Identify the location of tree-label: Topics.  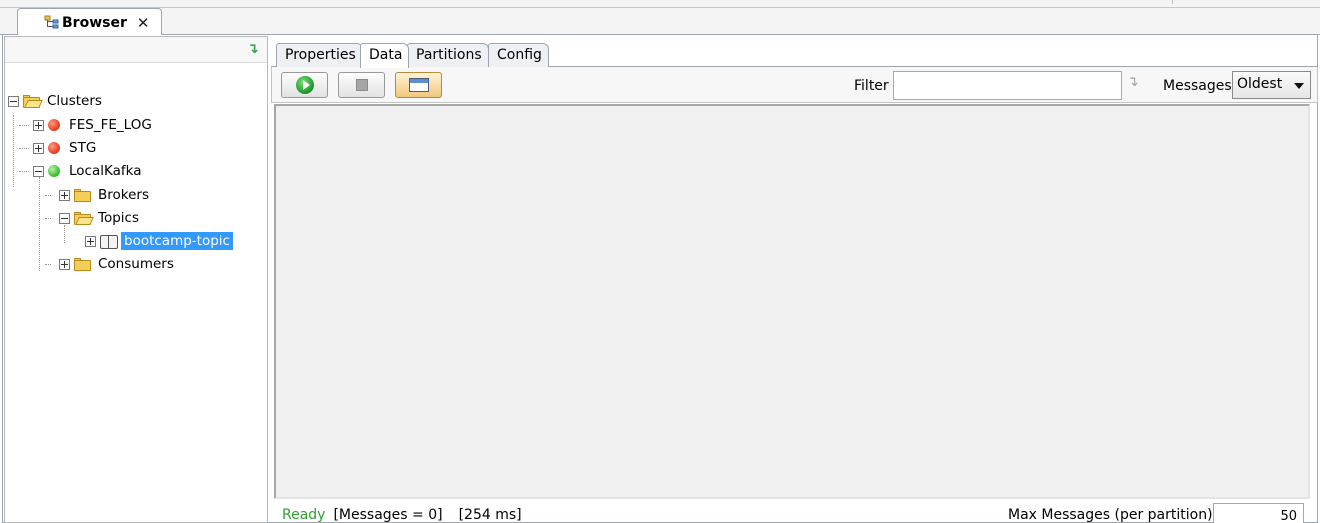
(118, 218).